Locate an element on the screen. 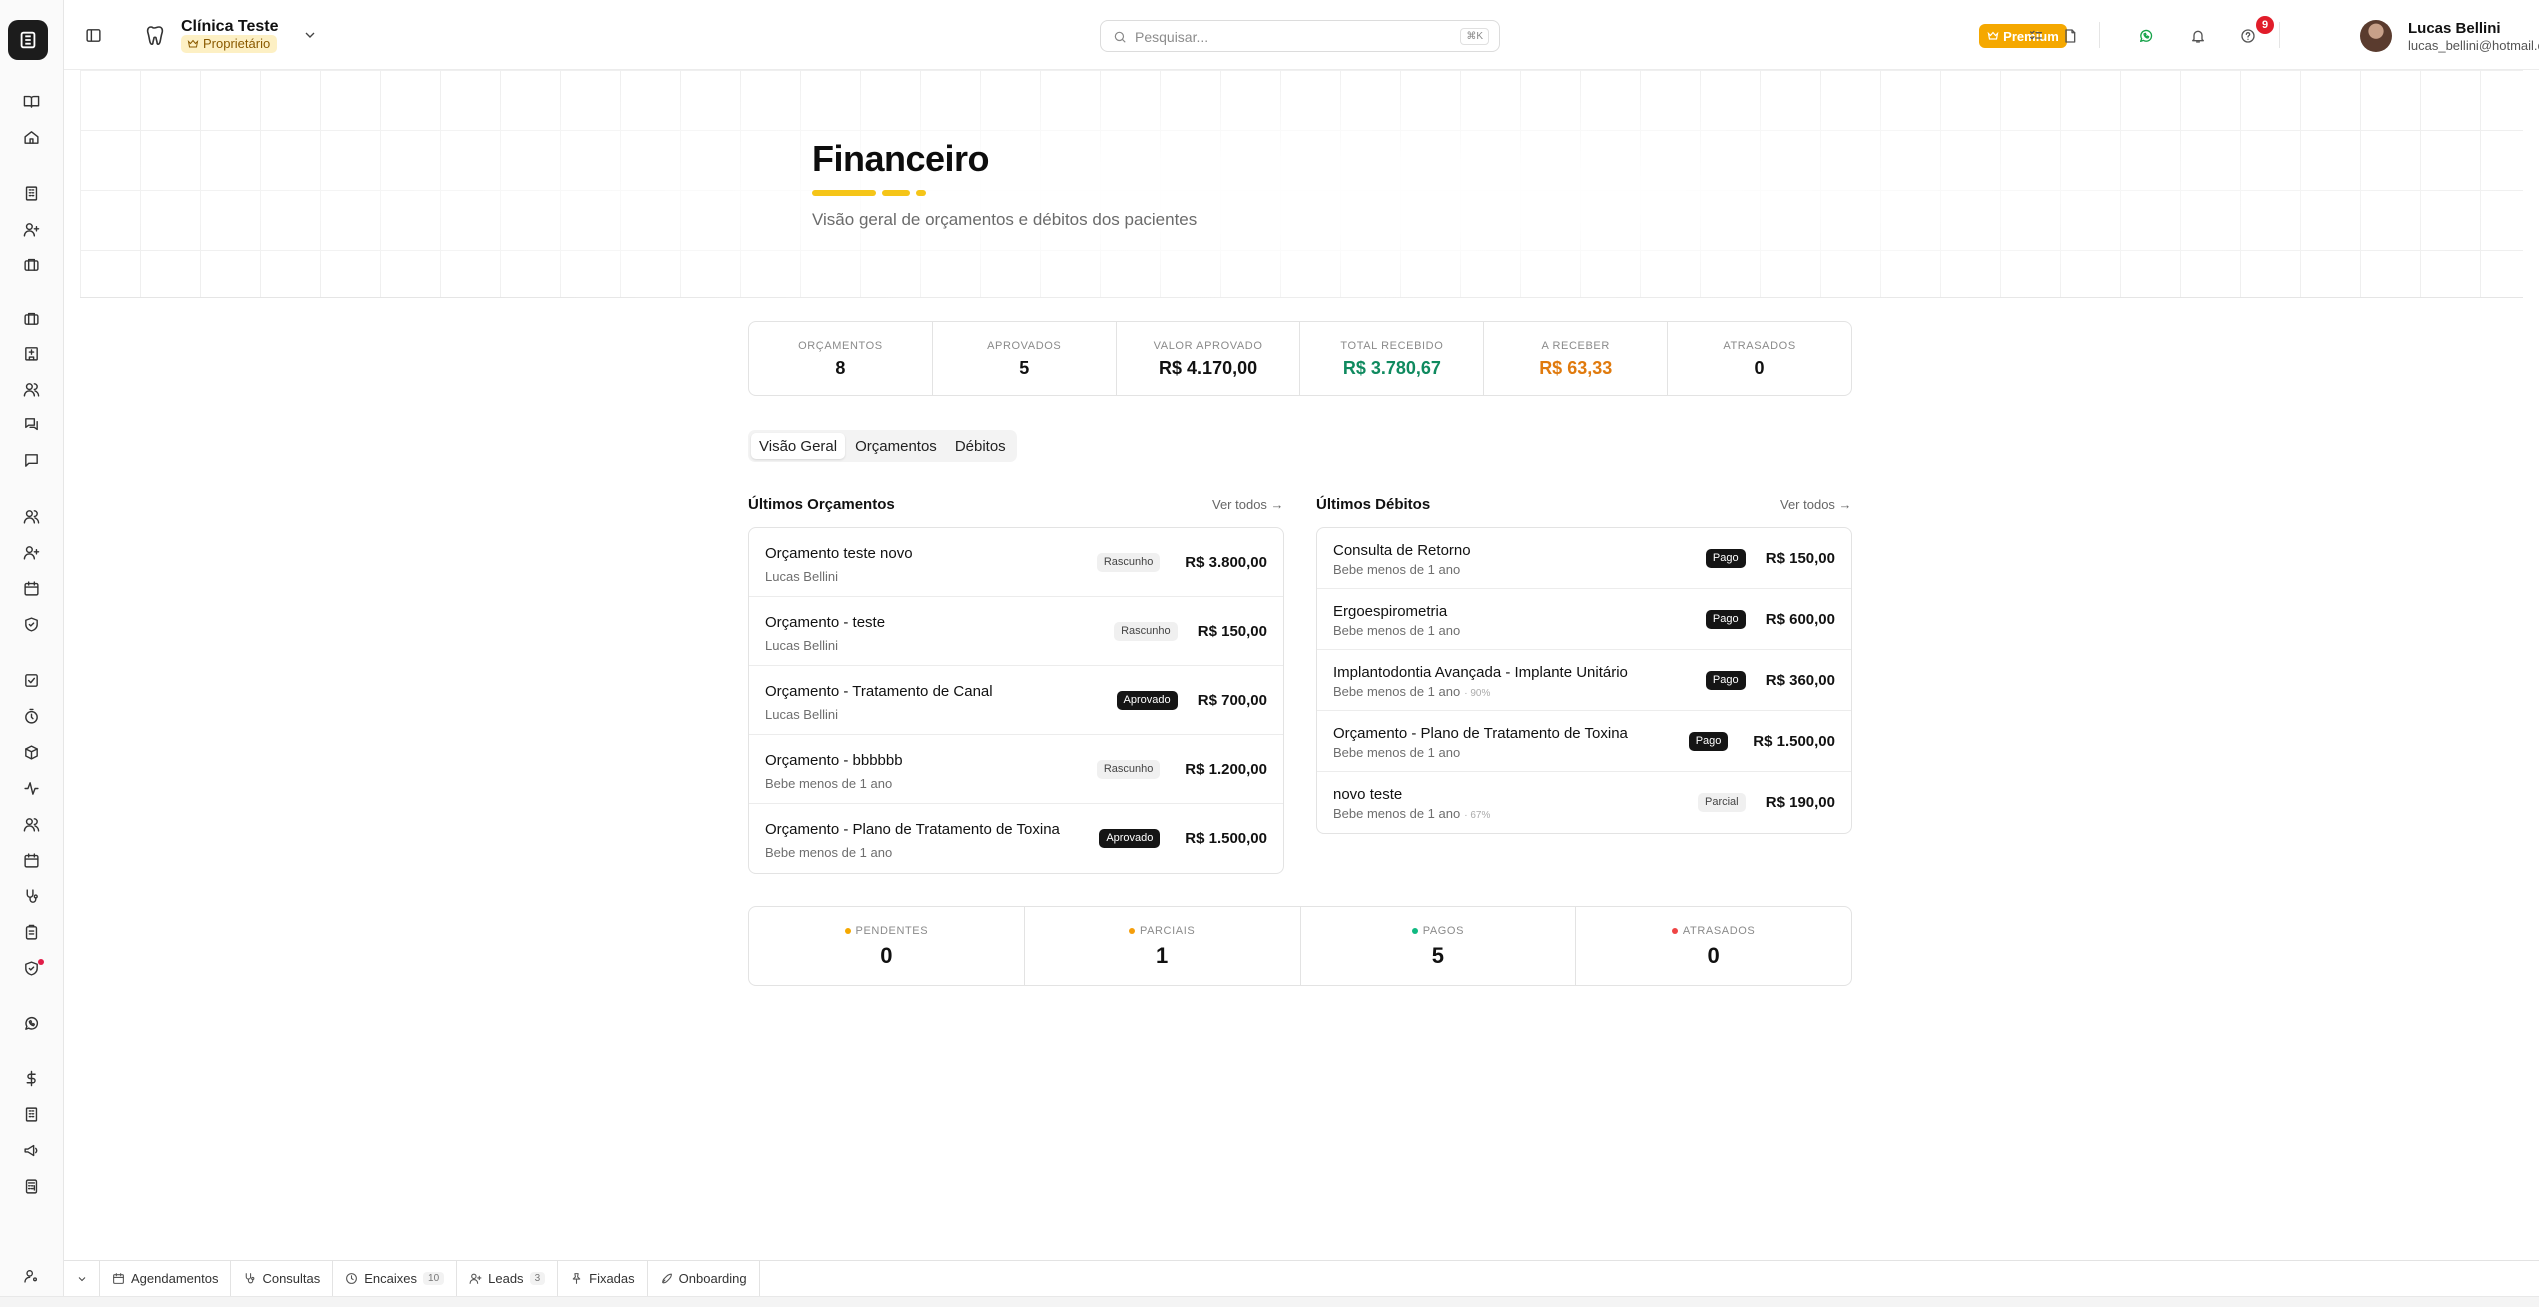 The width and height of the screenshot is (2539, 1307). document-icon is located at coordinates (2070, 36).